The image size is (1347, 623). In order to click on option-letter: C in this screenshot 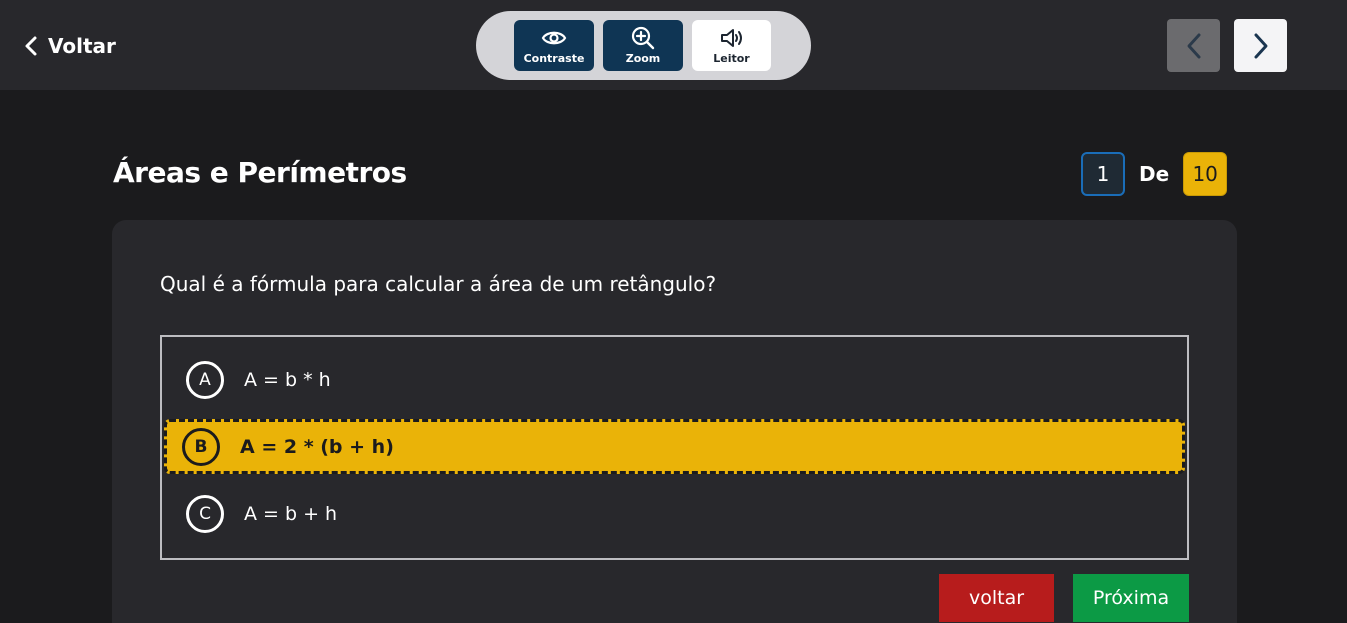, I will do `click(205, 514)`.